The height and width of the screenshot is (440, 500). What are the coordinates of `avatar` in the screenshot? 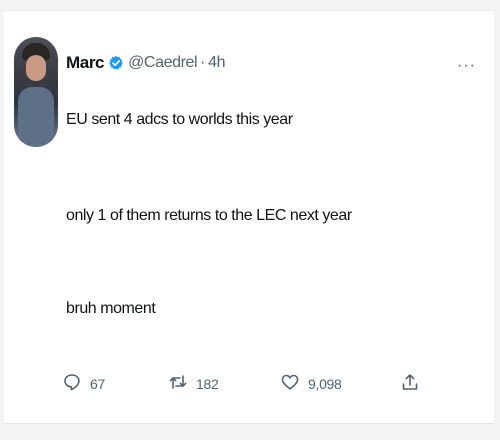 It's located at (36, 92).